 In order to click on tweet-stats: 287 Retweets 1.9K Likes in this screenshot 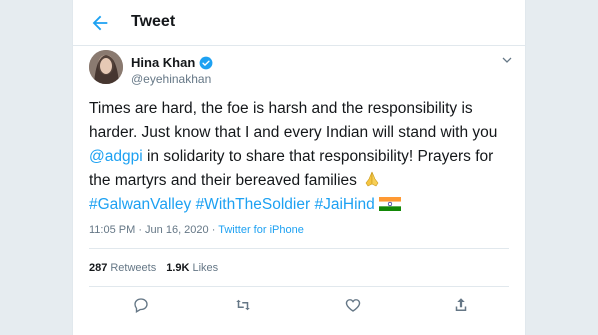, I will do `click(153, 268)`.